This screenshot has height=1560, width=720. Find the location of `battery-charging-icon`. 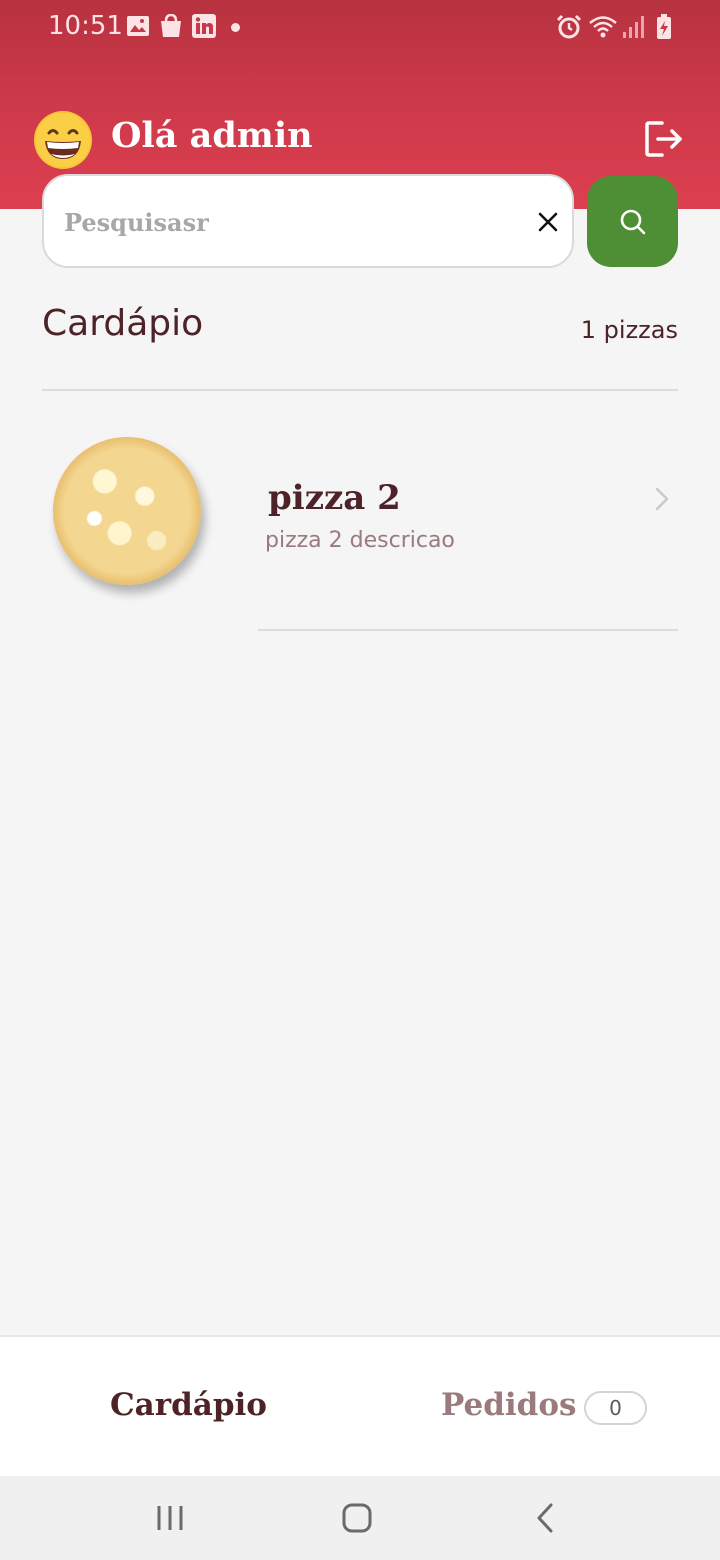

battery-charging-icon is located at coordinates (664, 26).